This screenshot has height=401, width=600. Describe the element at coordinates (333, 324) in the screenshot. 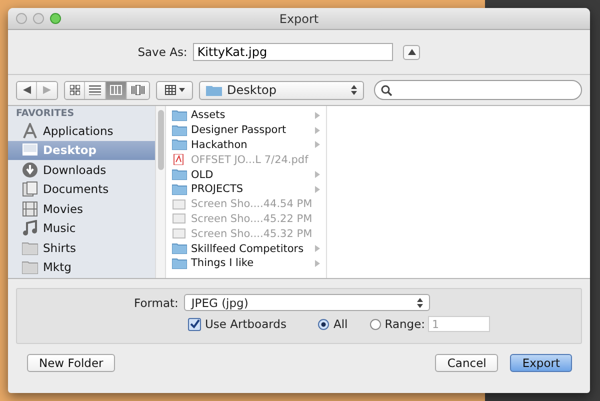

I see `radio-button: All` at that location.